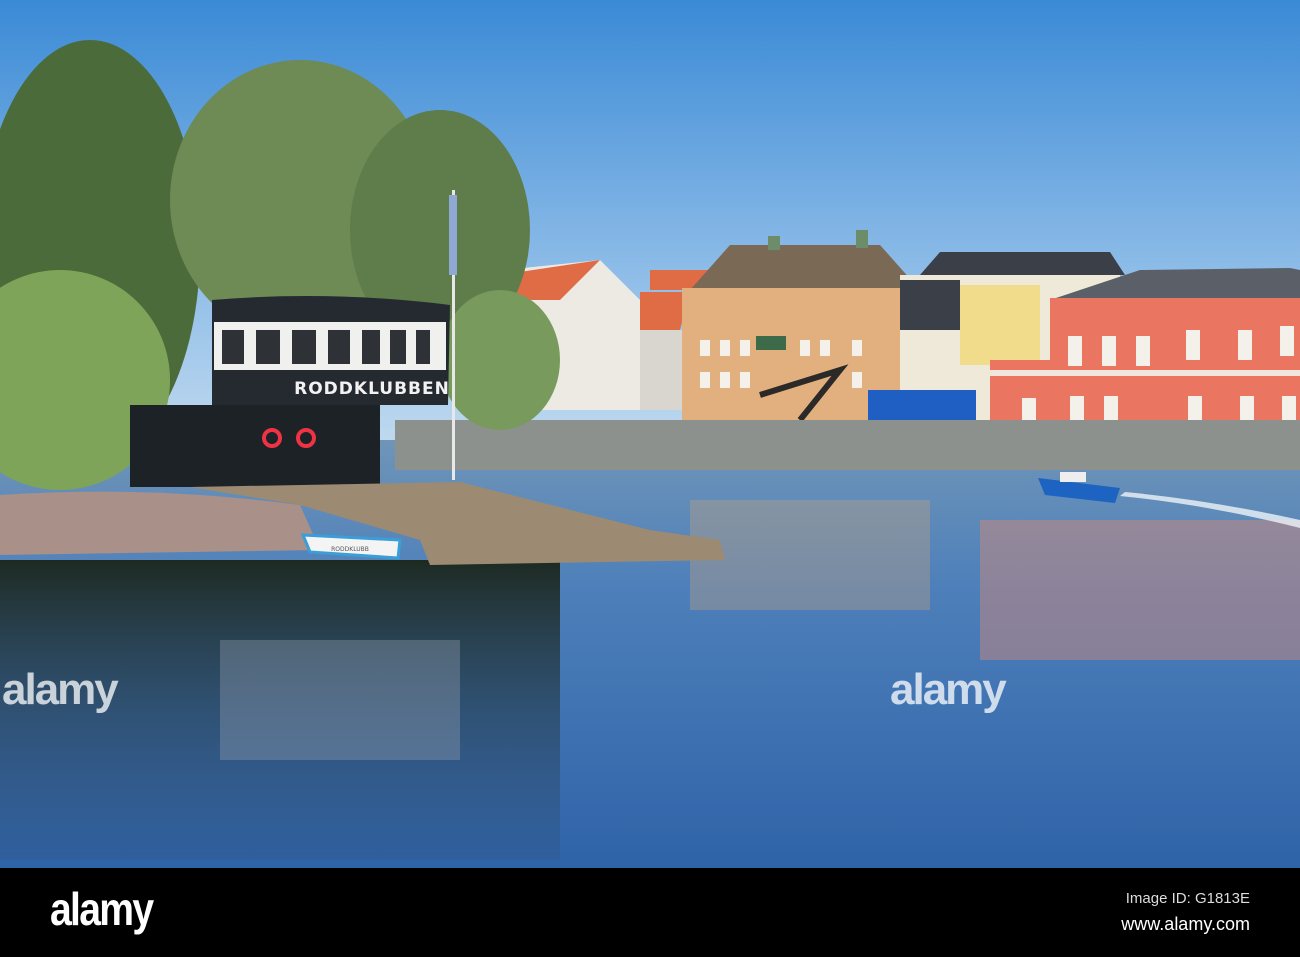 Image resolution: width=1300 pixels, height=957 pixels. I want to click on image-id: Image ID: G1813E, so click(1187, 898).